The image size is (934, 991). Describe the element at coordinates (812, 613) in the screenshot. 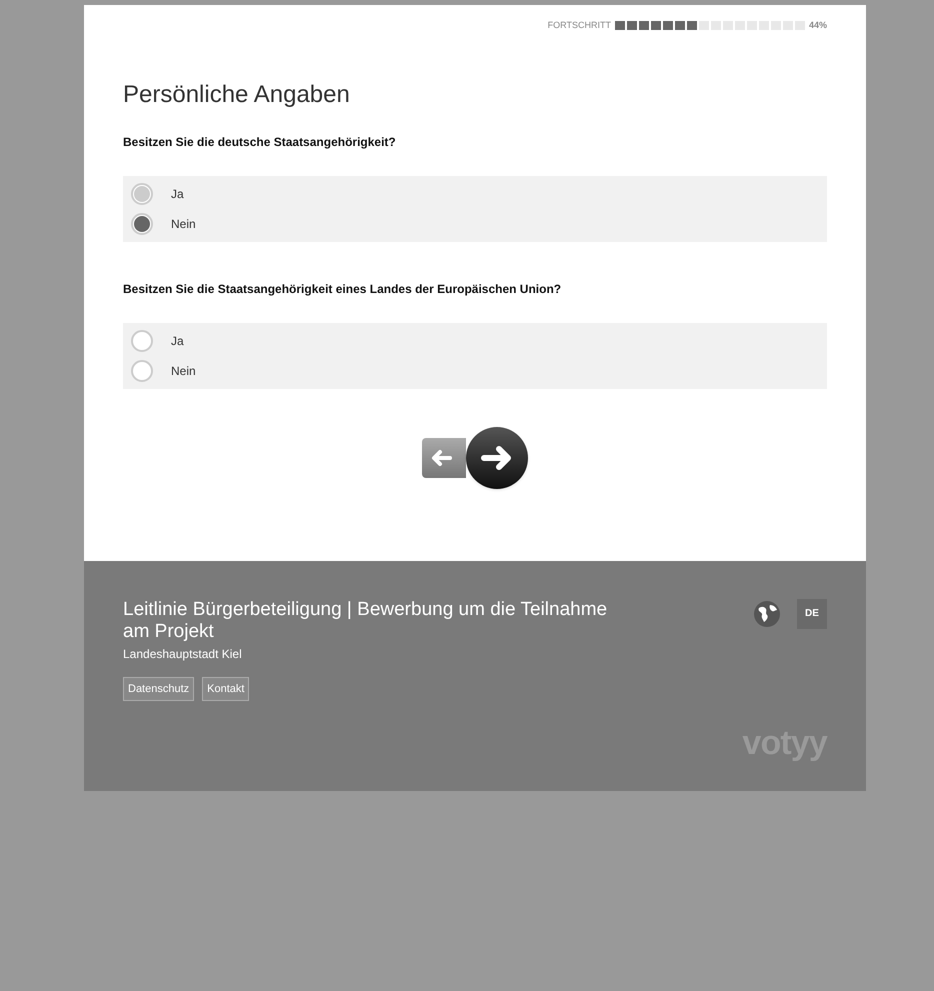

I see `language-button: DE` at that location.